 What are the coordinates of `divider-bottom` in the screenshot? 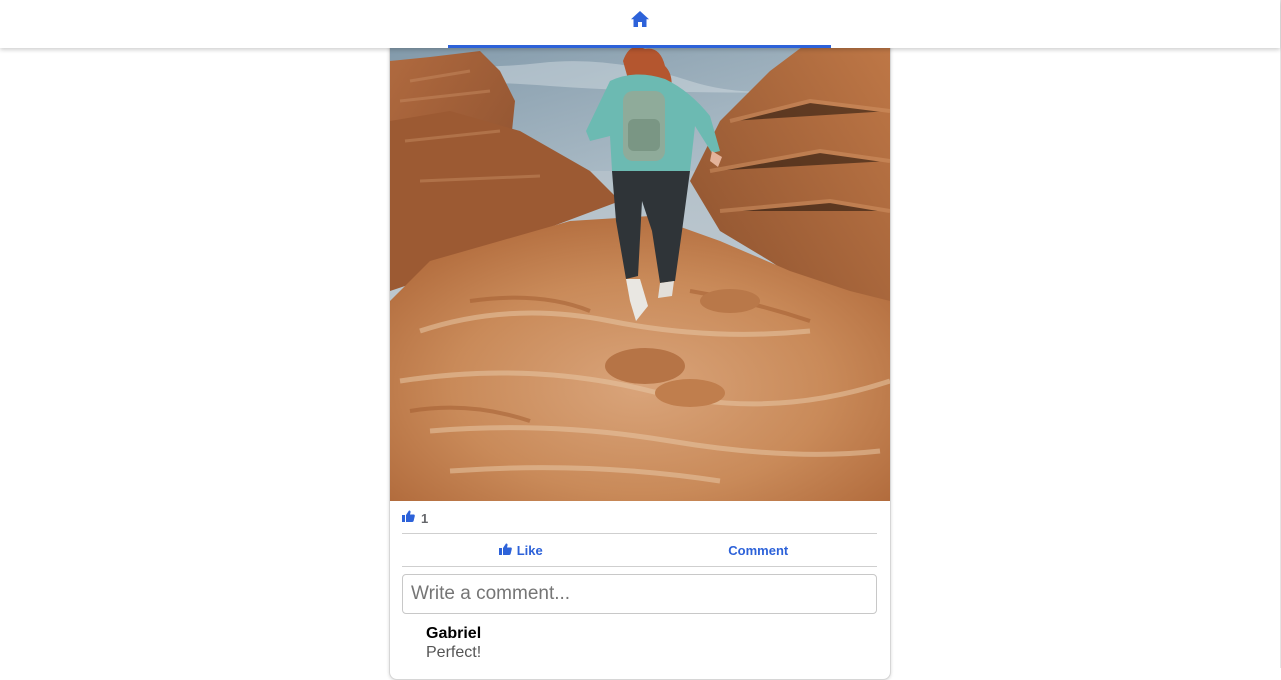 It's located at (639, 566).